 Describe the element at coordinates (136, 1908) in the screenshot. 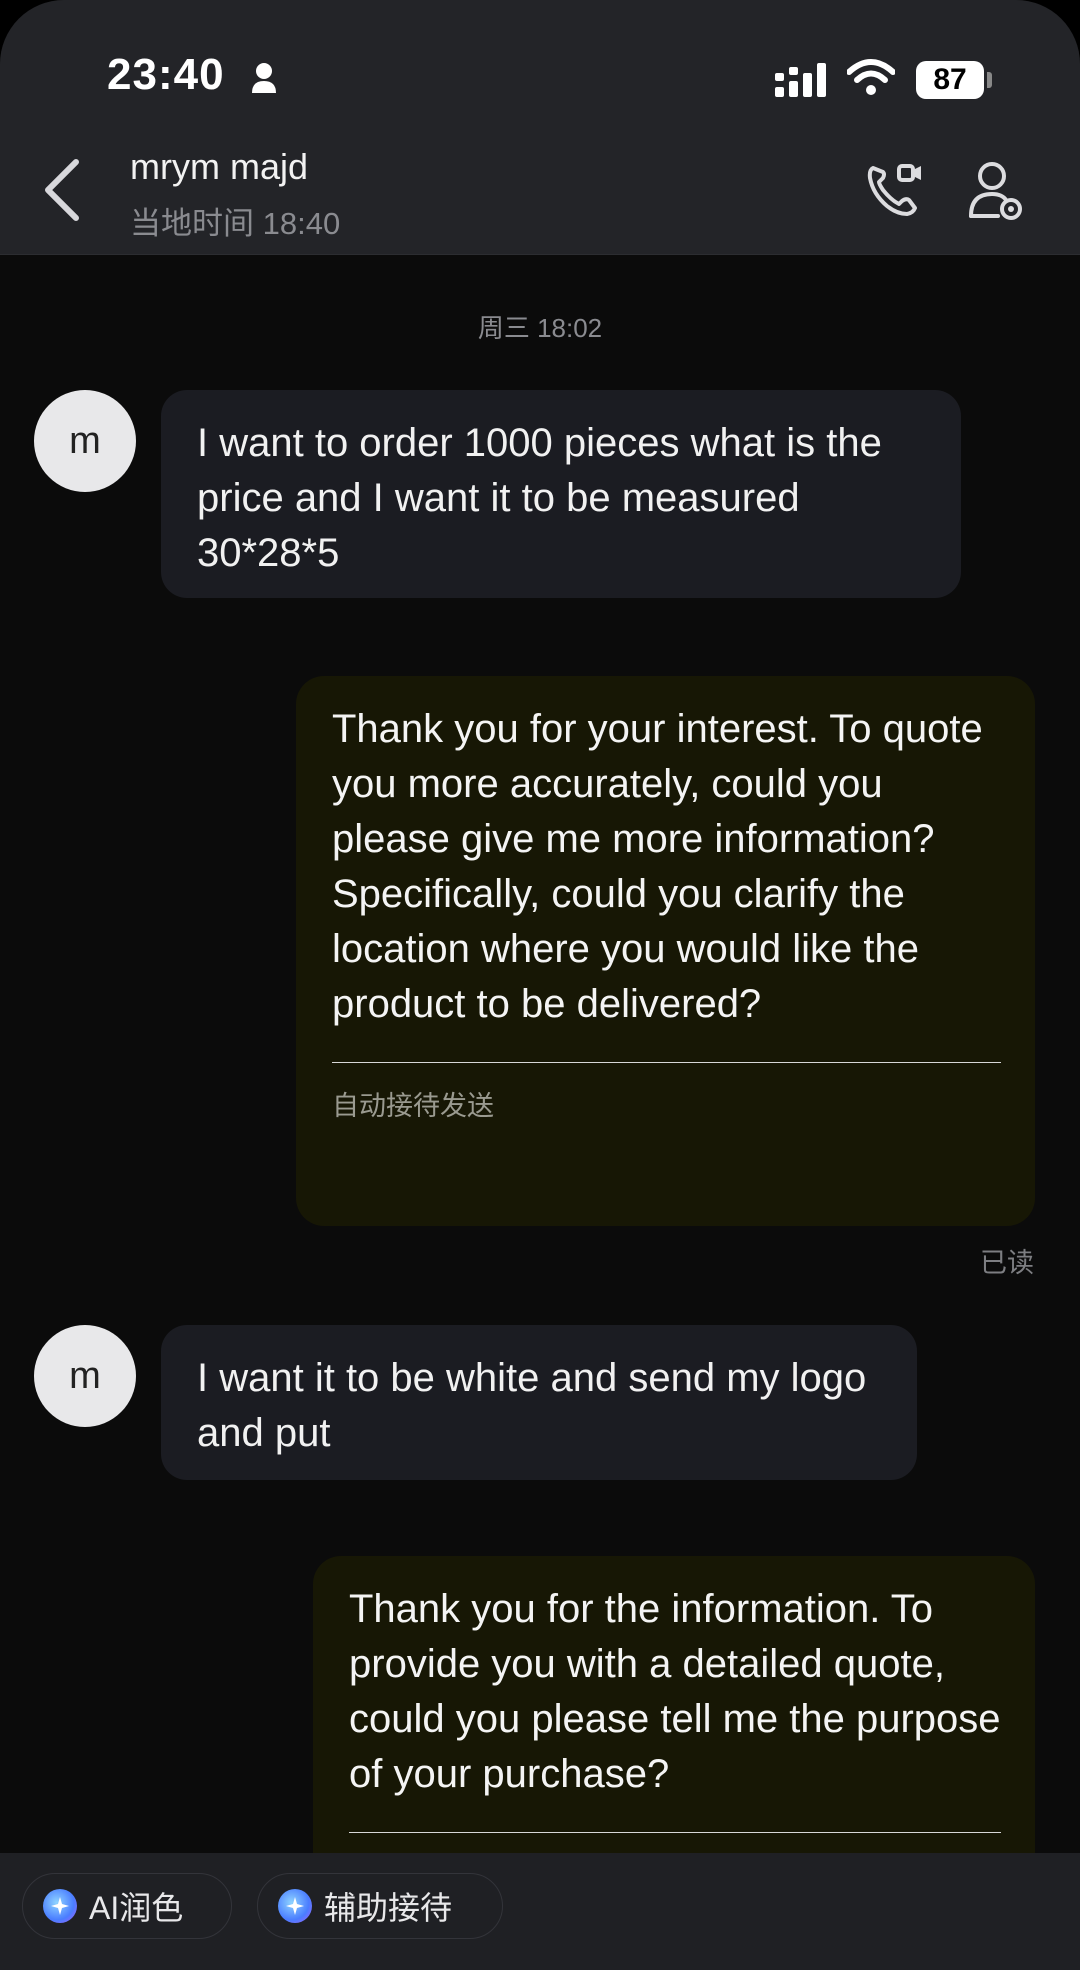

I see `ai-polish-label: AI润色` at that location.